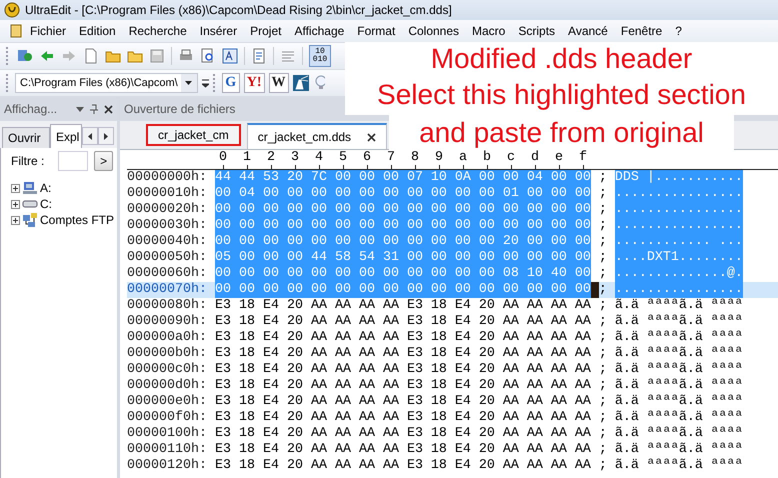 The width and height of the screenshot is (778, 478). Describe the element at coordinates (300, 83) in the screenshot. I see `lighthouse-icon` at that location.